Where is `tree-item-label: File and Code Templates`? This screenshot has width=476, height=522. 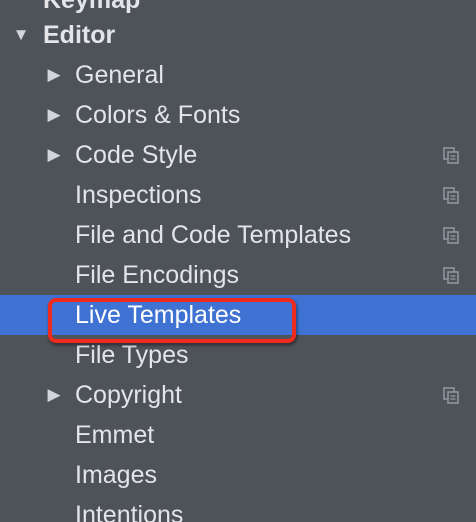
tree-item-label: File and Code Templates is located at coordinates (213, 235).